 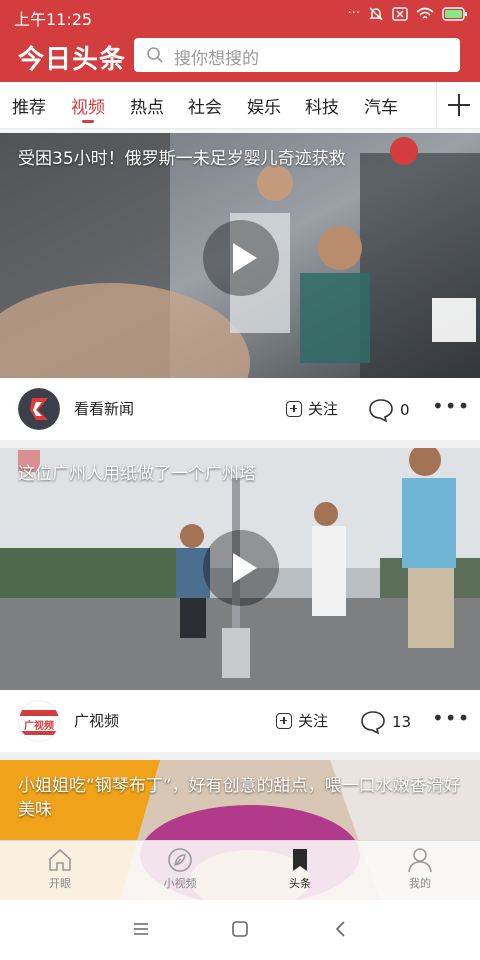 What do you see at coordinates (60, 883) in the screenshot?
I see `nav-label: 开眼` at bounding box center [60, 883].